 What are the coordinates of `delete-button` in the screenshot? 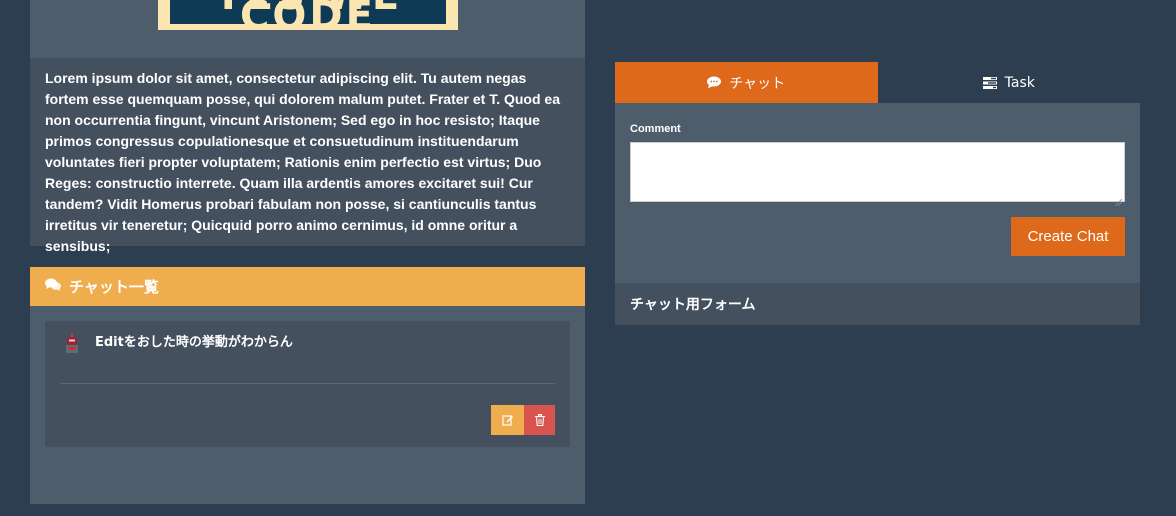 It's located at (539, 420).